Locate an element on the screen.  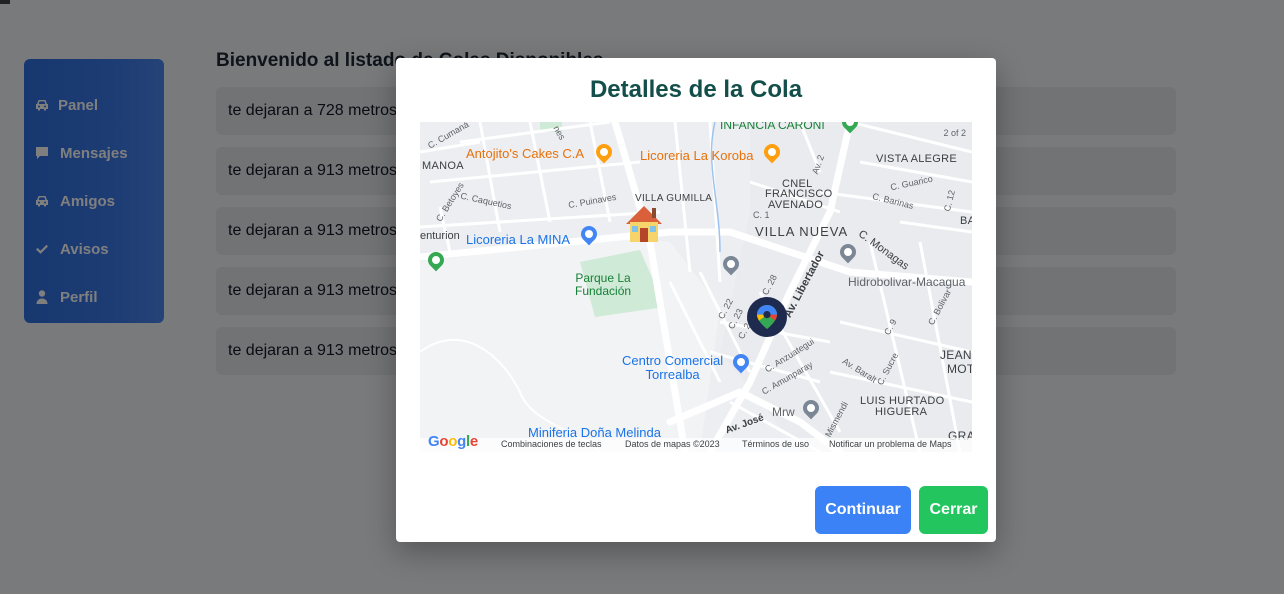
map-label-mina: Licoreria La MINA is located at coordinates (518, 239).